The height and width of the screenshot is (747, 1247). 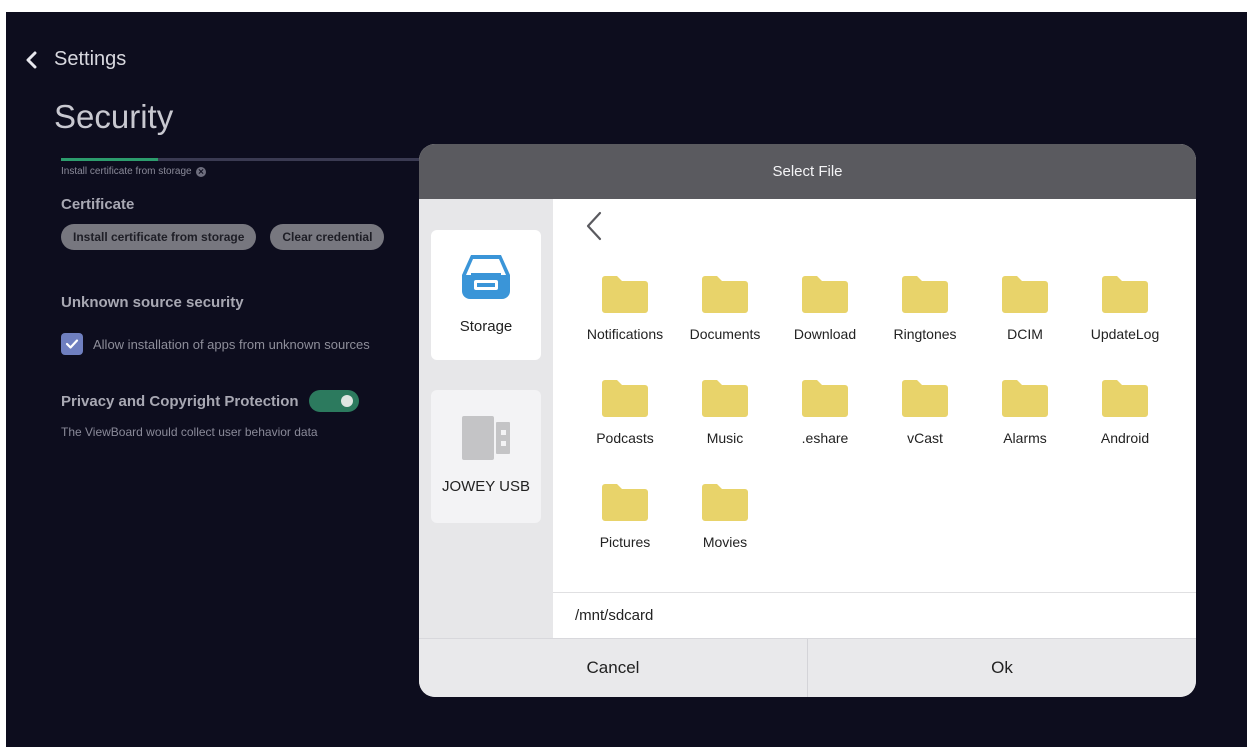 I want to click on folder-label: Android, so click(x=1125, y=438).